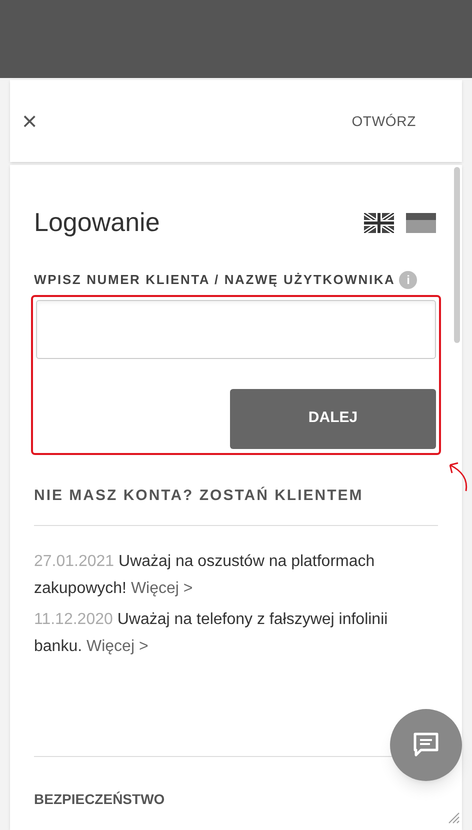  Describe the element at coordinates (100, 799) in the screenshot. I see `section-title: BEZPIECZEŃSTWO` at that location.